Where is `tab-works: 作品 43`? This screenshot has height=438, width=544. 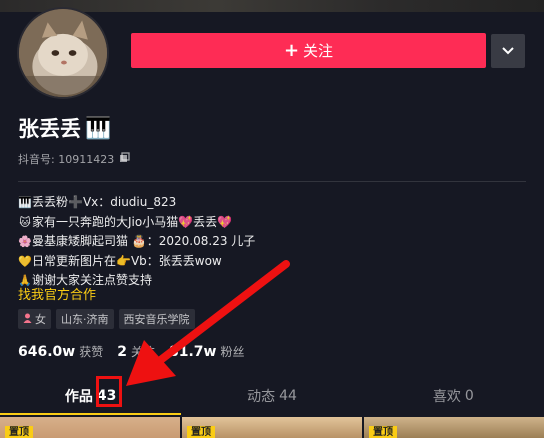 tab-works: 作品 43 is located at coordinates (90, 396).